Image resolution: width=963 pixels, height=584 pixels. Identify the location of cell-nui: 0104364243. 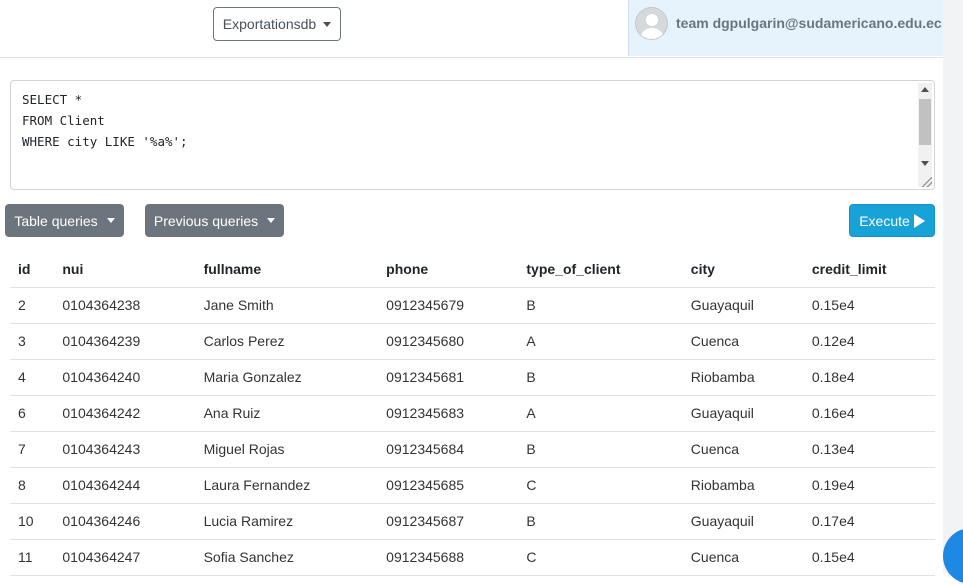
(125, 449).